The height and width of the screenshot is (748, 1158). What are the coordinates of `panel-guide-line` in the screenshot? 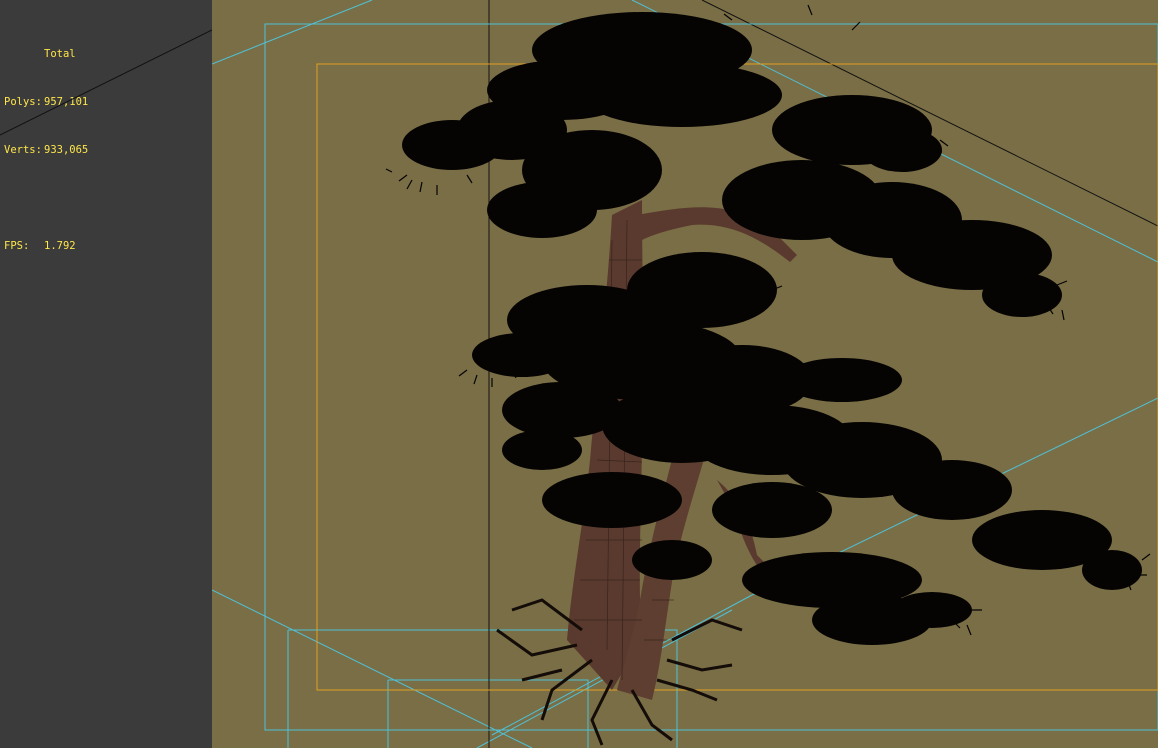 It's located at (106, 82).